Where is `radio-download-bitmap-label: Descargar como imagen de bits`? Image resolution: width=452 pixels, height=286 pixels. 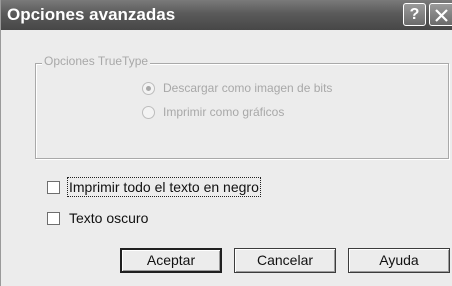 radio-download-bitmap-label: Descargar como imagen de bits is located at coordinates (248, 88).